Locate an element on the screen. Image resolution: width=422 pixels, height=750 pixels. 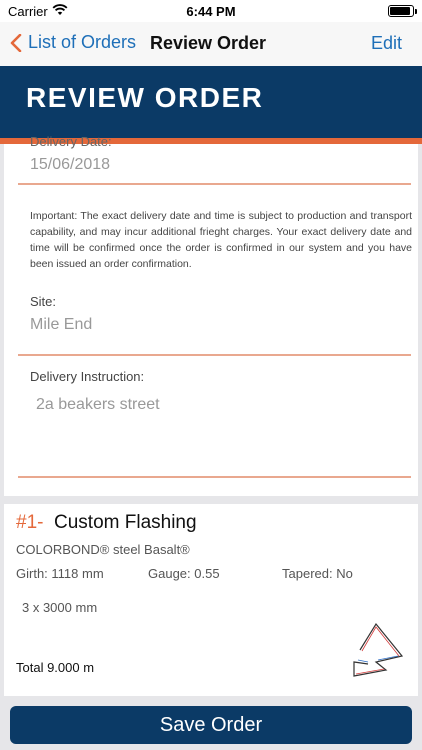
battery-level is located at coordinates (400, 11).